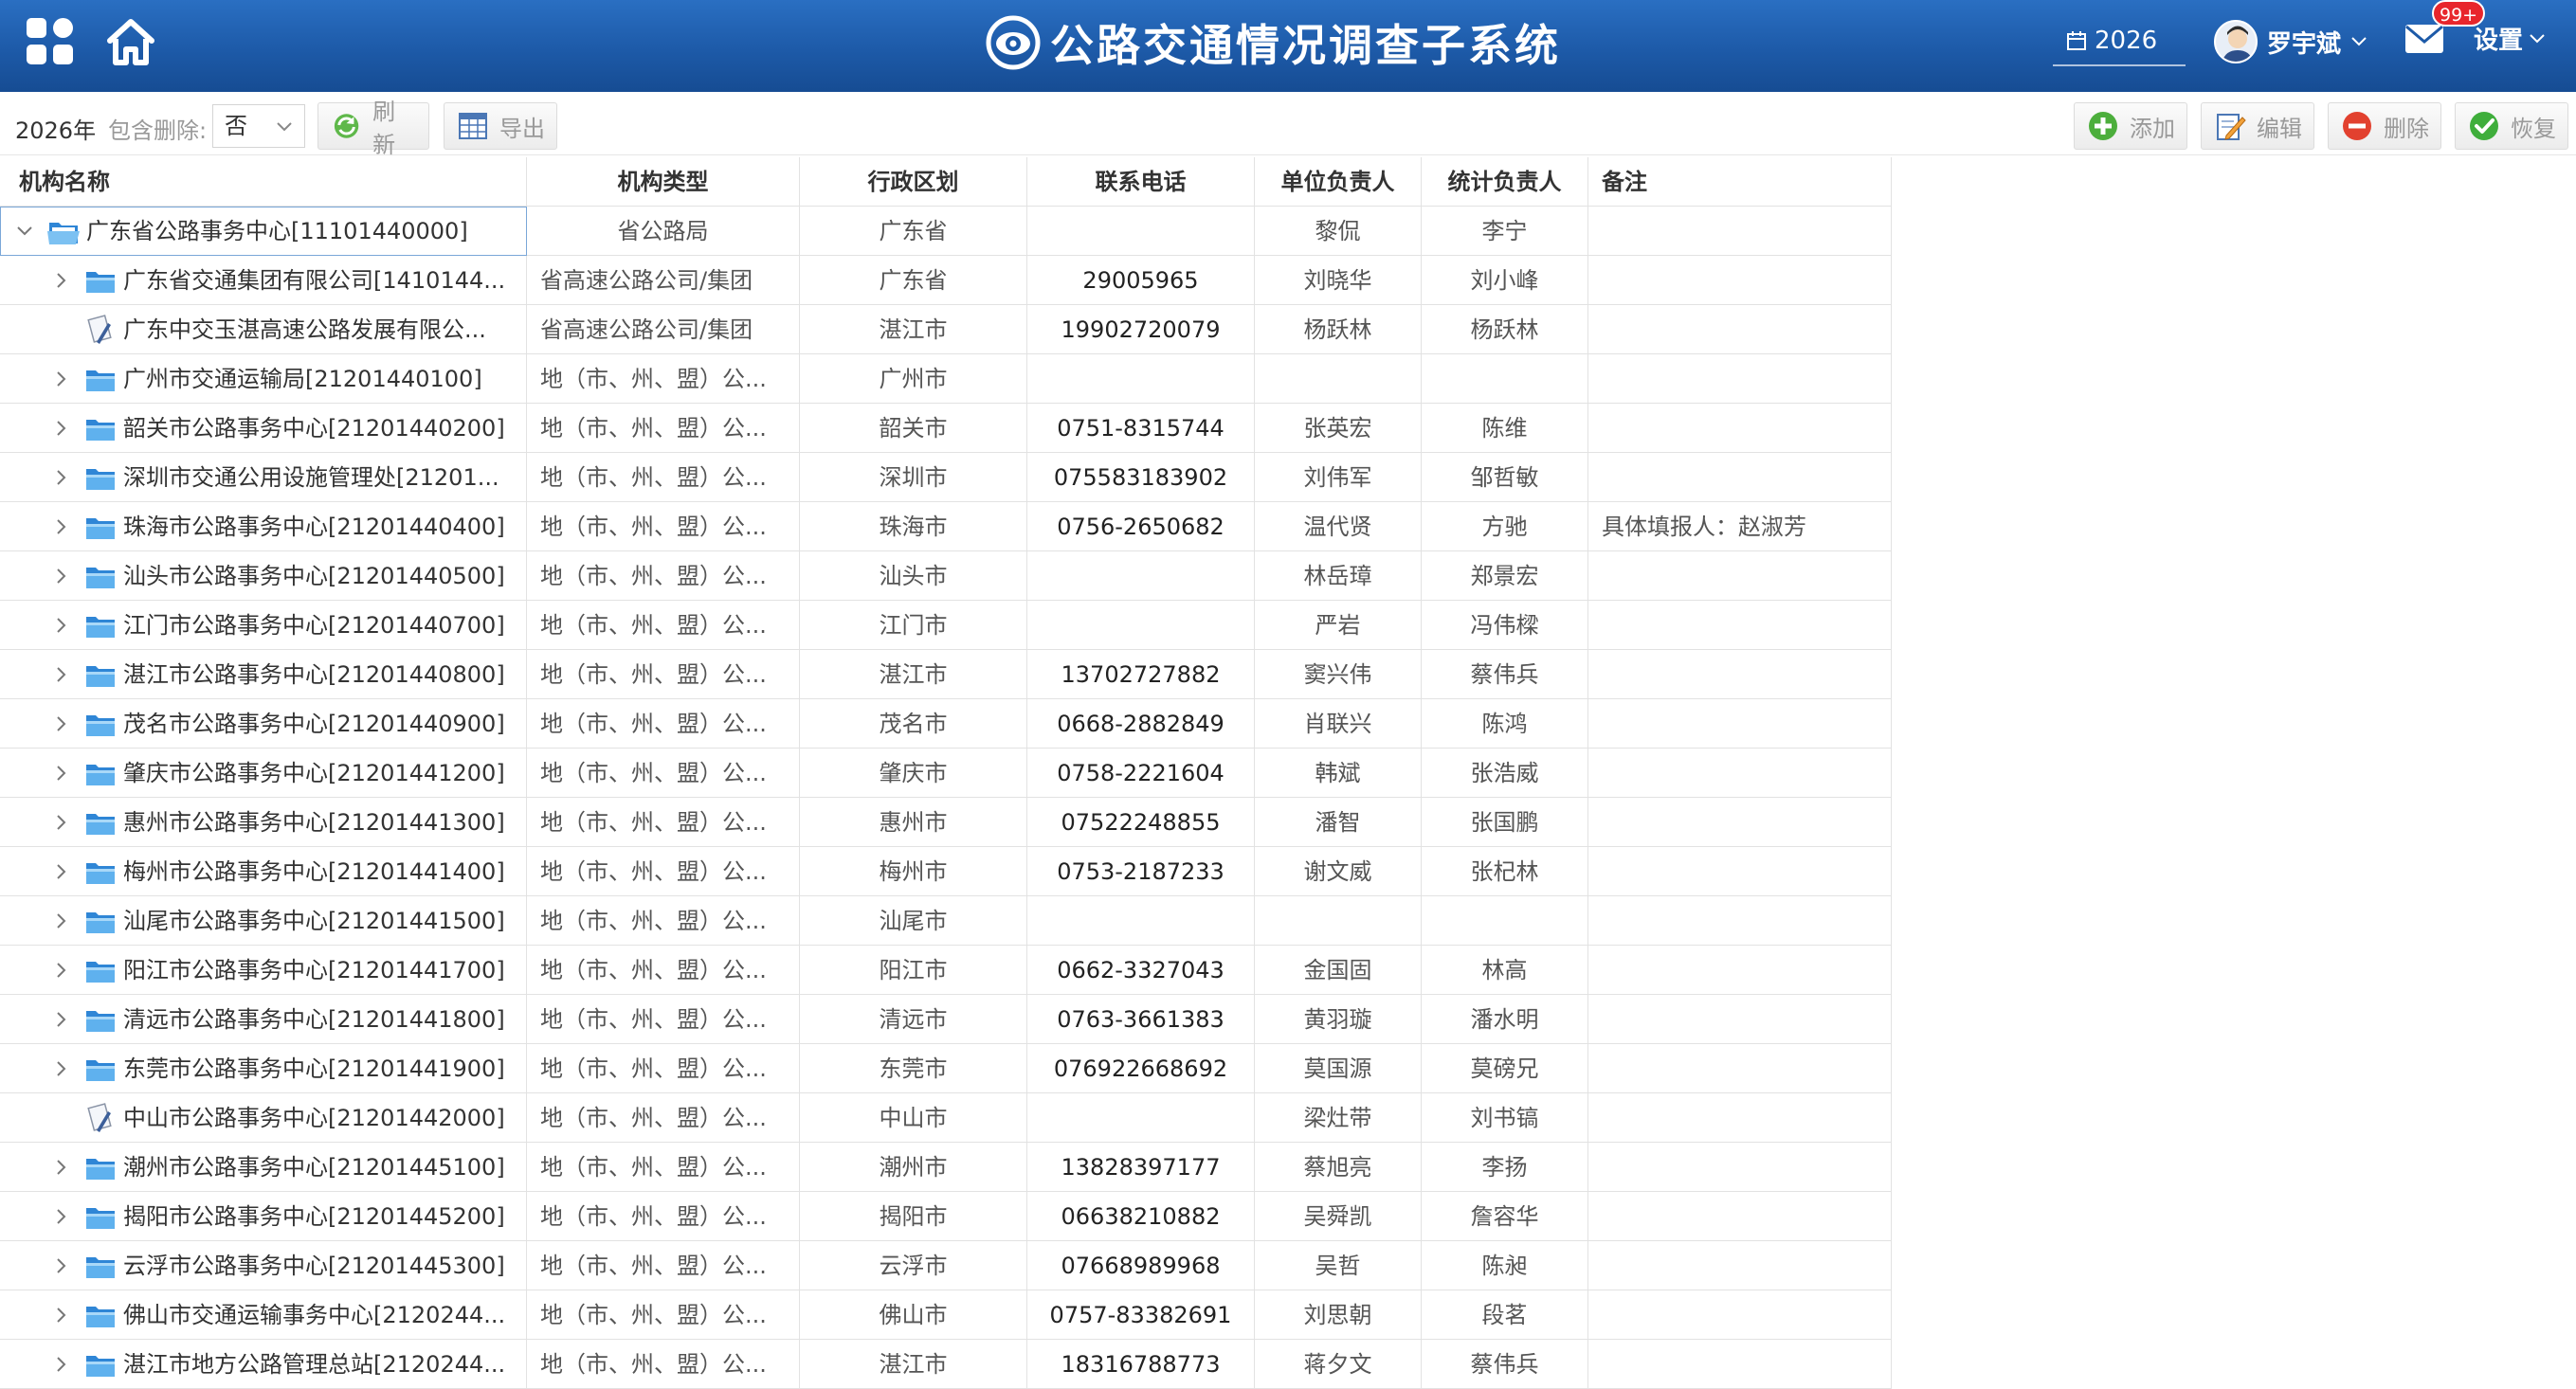 The image size is (2576, 1389). Describe the element at coordinates (1338, 182) in the screenshot. I see `column-header-unit-head: 单位负责人` at that location.